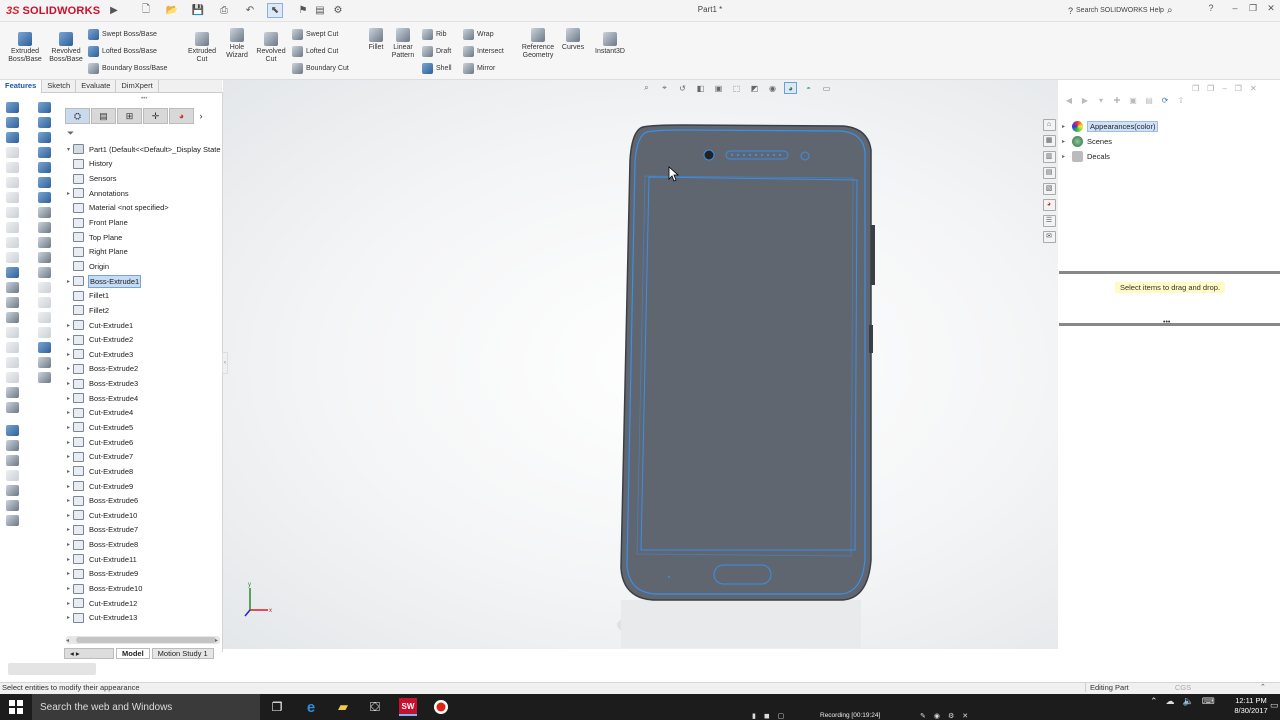 The height and width of the screenshot is (720, 1280). Describe the element at coordinates (1049, 205) in the screenshot. I see `appearances-tab-icon: ◕` at that location.